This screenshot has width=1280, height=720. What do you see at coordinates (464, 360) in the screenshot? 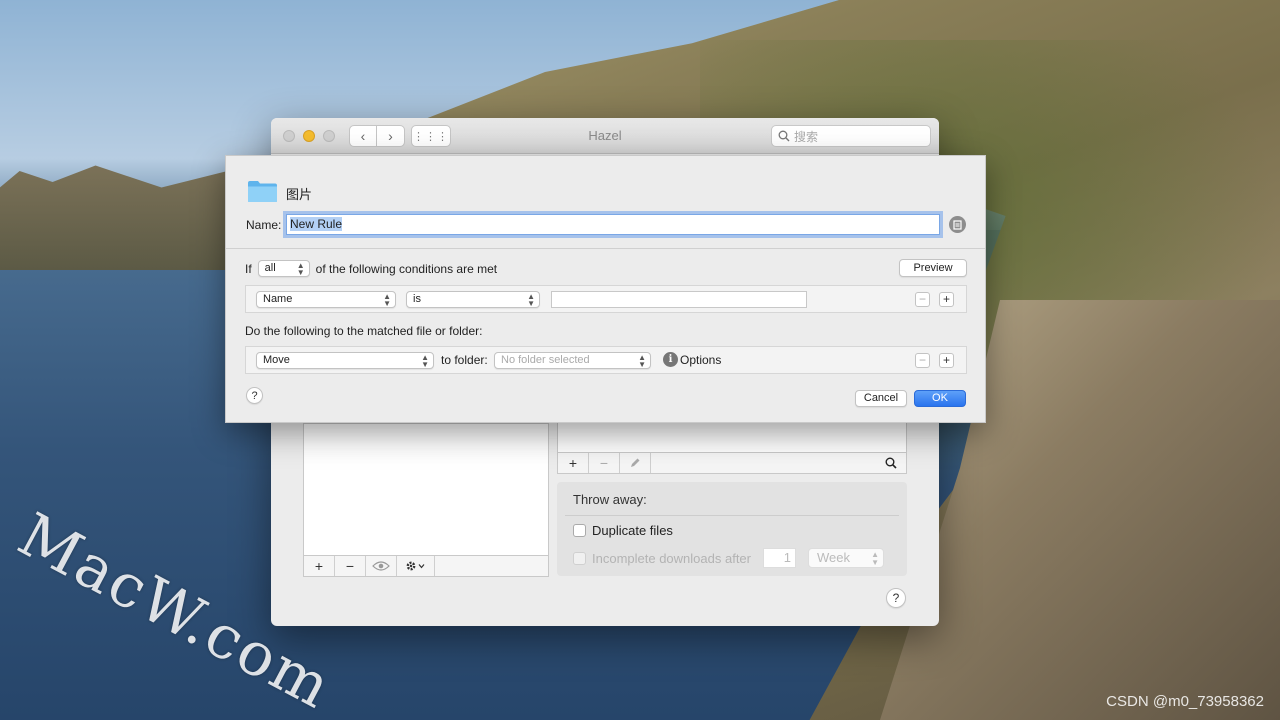
I see `to-folder-label: to folder:` at bounding box center [464, 360].